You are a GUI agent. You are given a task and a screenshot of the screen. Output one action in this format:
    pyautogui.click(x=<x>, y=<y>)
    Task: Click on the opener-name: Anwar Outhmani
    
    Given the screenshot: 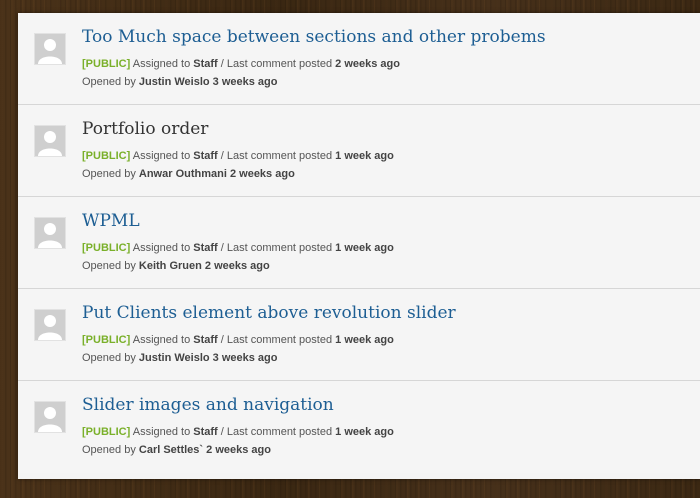 What is the action you would take?
    pyautogui.click(x=182, y=174)
    